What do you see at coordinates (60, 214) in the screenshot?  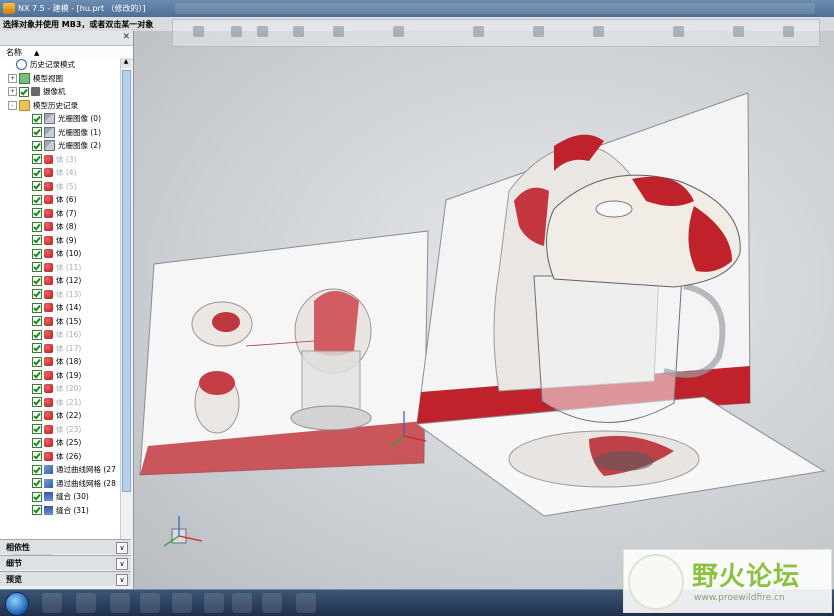 I see `tree-node: 体 (7)` at bounding box center [60, 214].